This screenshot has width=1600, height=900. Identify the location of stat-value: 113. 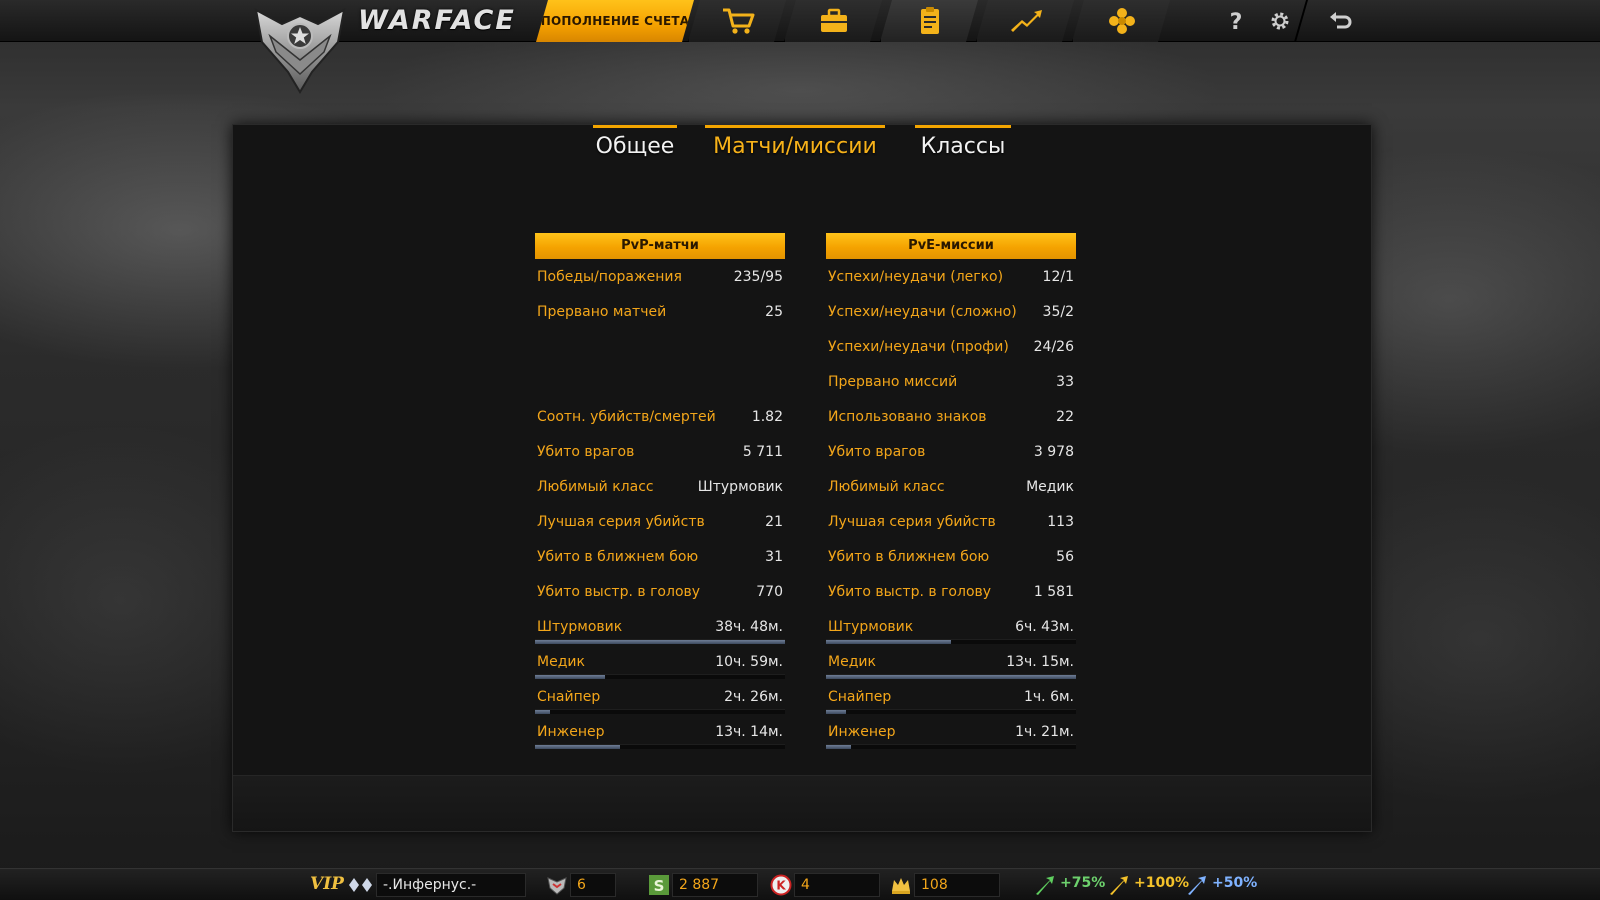
(1060, 522).